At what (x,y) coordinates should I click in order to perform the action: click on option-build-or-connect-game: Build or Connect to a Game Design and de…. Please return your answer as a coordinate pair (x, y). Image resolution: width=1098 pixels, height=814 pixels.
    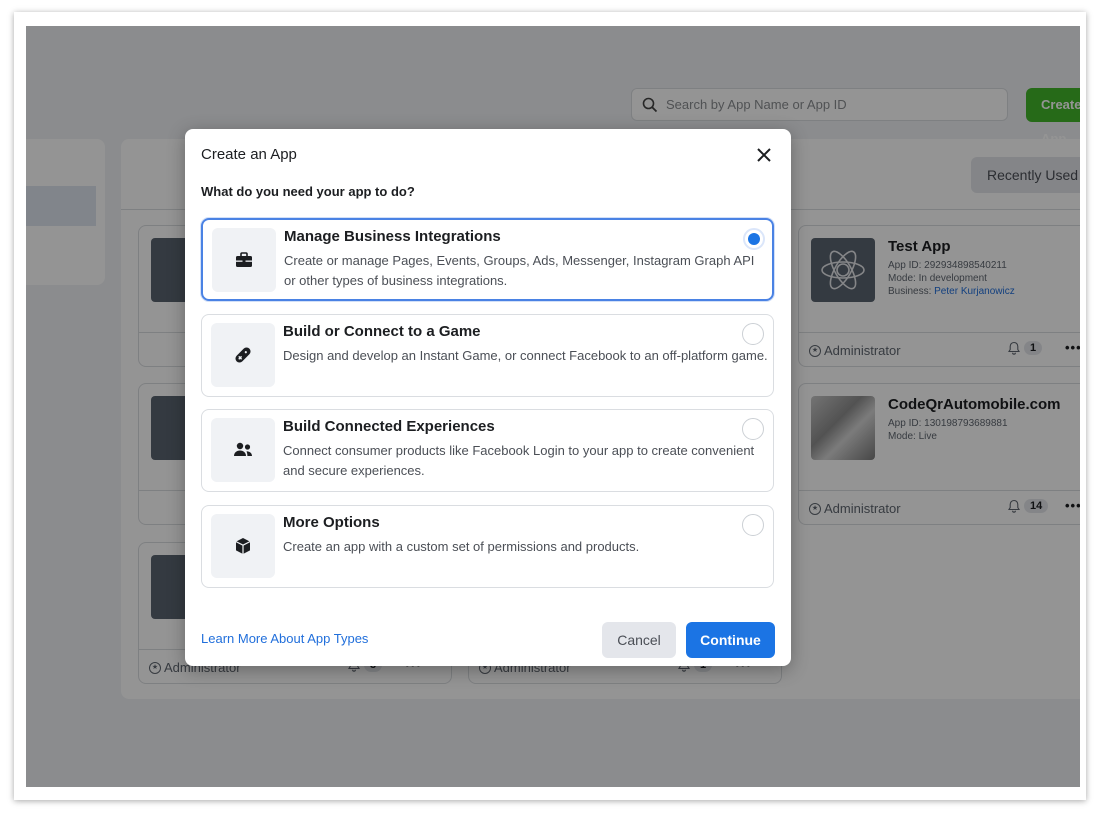
    Looking at the image, I should click on (487, 355).